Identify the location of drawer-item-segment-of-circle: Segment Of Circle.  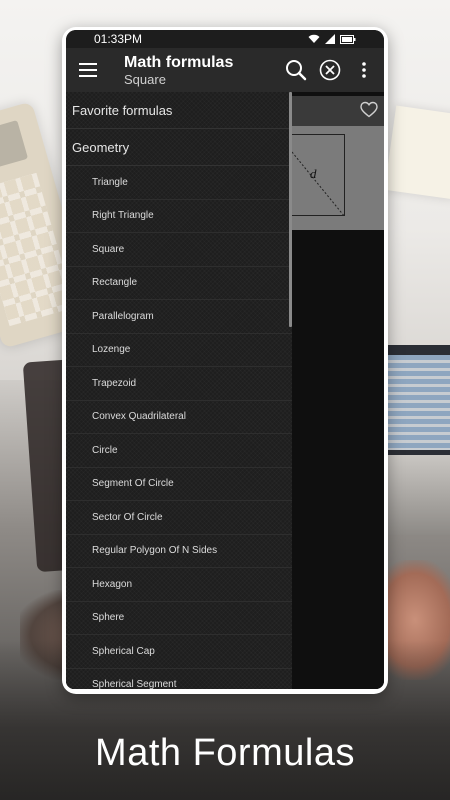
(179, 484).